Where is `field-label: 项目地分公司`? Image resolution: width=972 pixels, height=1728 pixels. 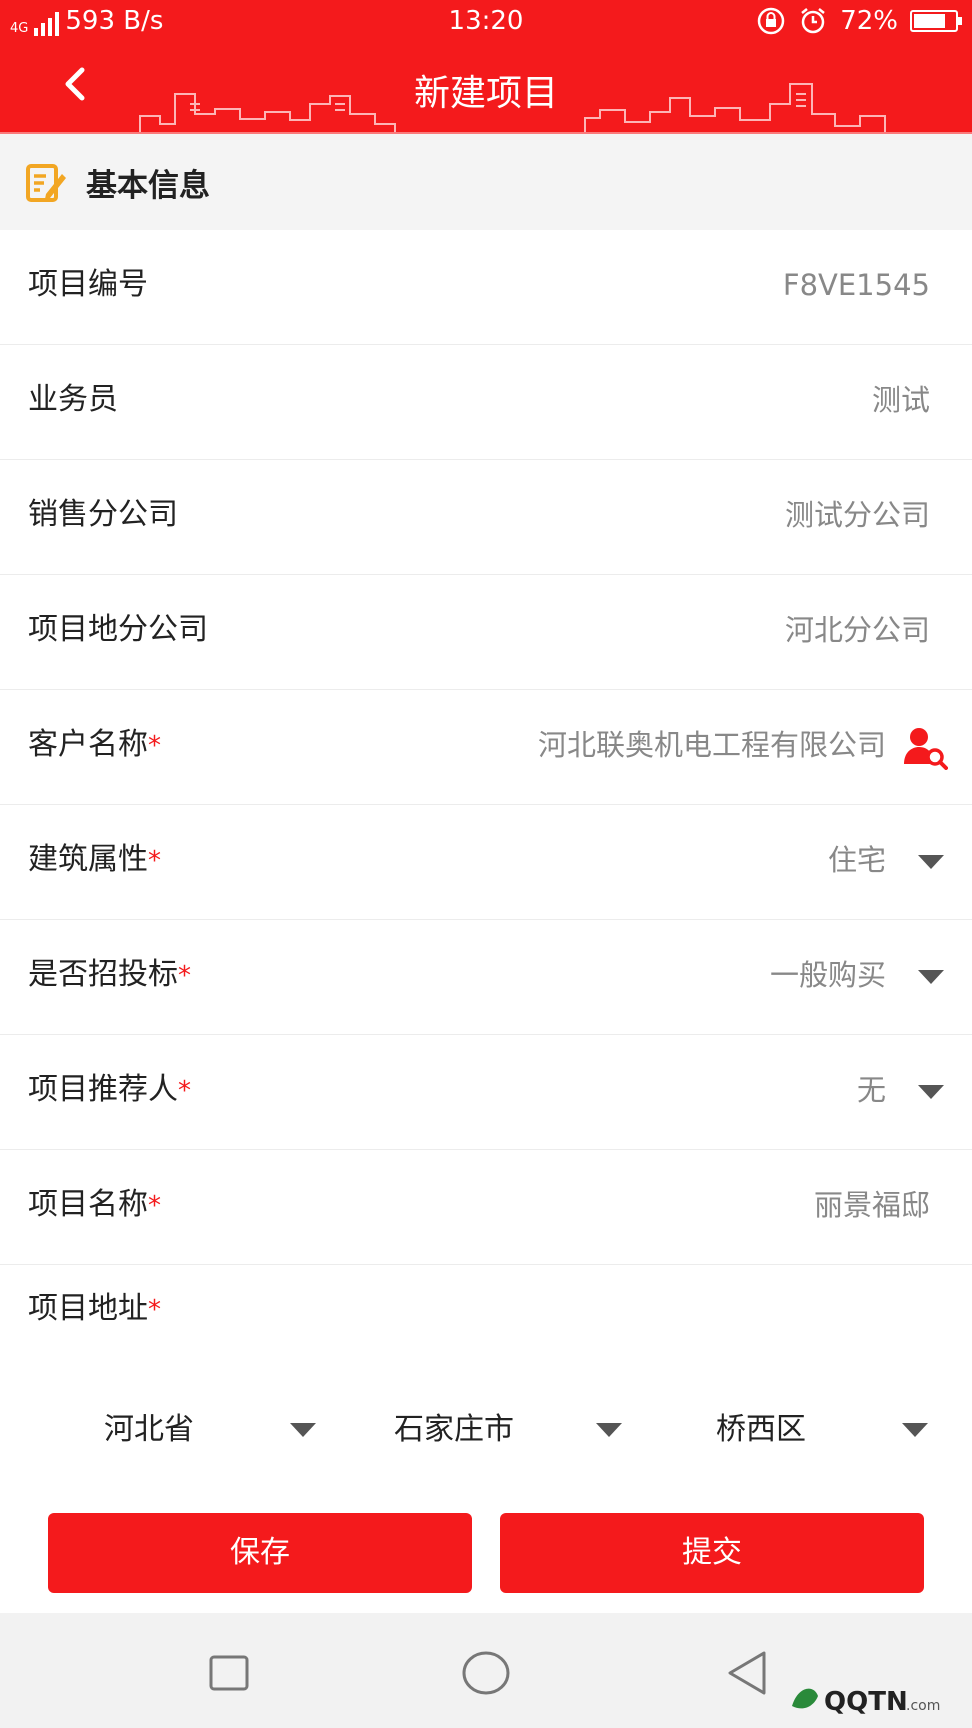
field-label: 项目地分公司 is located at coordinates (118, 629).